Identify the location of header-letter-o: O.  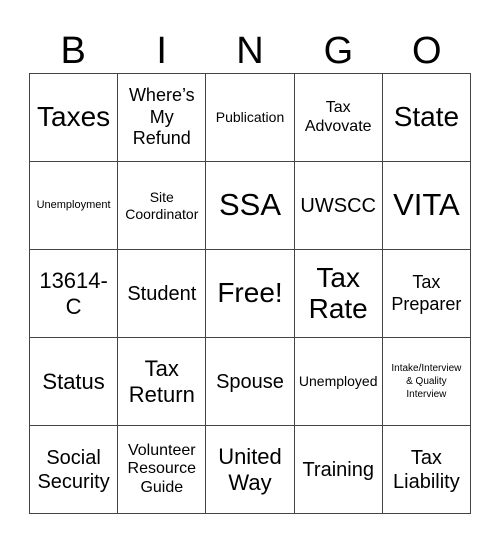
(427, 51).